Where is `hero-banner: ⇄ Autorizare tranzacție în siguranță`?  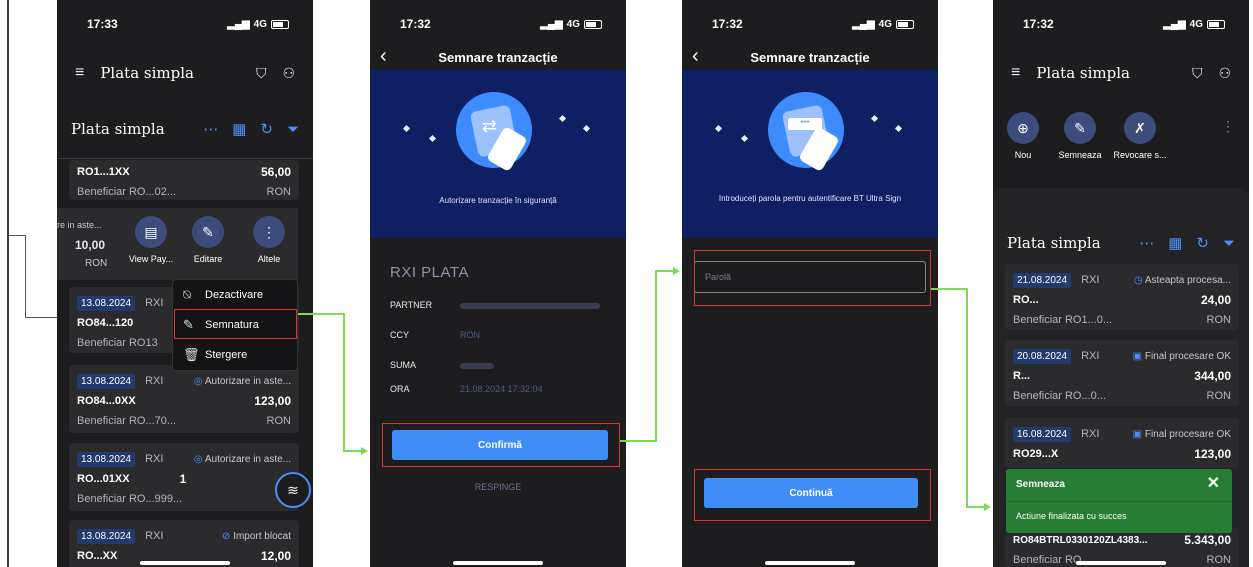
hero-banner: ⇄ Autorizare tranzacție în siguranță is located at coordinates (498, 154).